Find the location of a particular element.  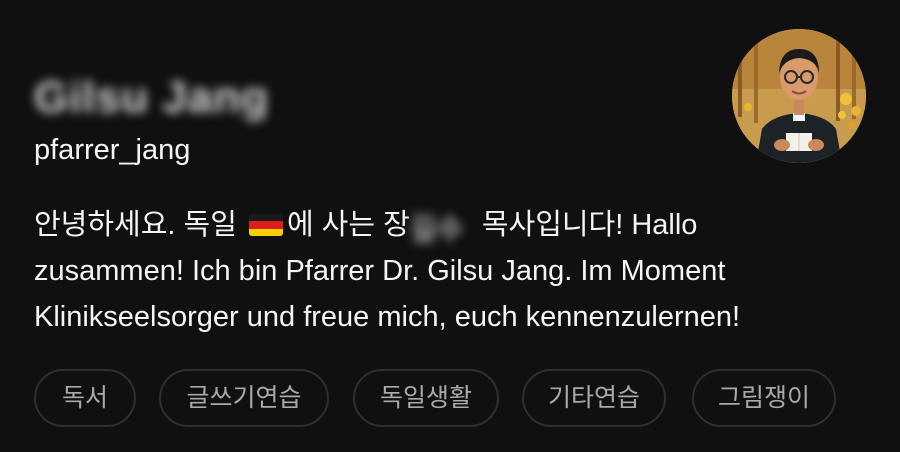

avatar is located at coordinates (799, 96).